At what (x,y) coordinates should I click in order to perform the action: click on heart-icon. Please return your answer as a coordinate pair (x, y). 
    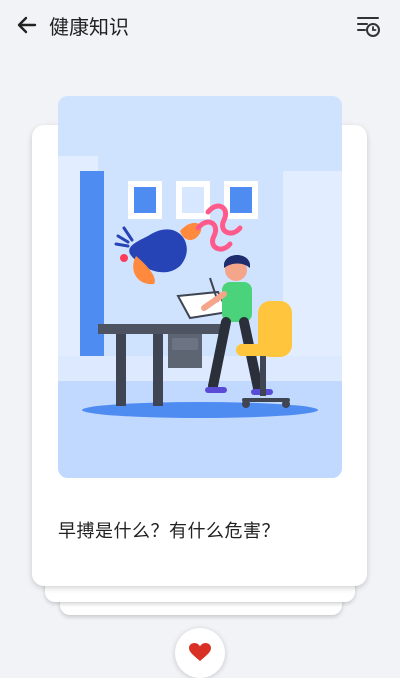
    Looking at the image, I should click on (200, 647).